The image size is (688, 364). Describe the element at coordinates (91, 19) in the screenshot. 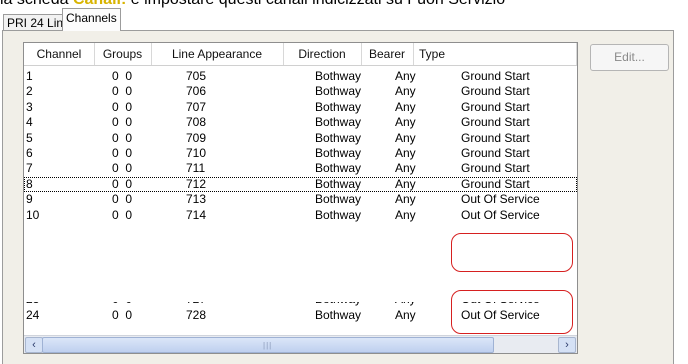

I see `tab-channels: Channels` at that location.